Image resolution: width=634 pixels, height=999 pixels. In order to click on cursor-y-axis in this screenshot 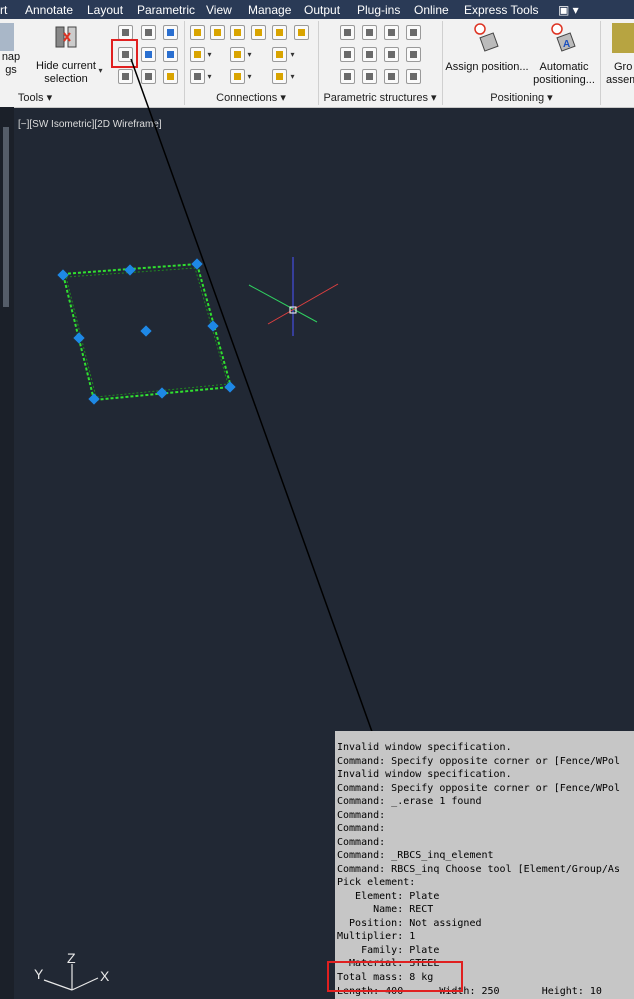, I will do `click(283, 303)`.